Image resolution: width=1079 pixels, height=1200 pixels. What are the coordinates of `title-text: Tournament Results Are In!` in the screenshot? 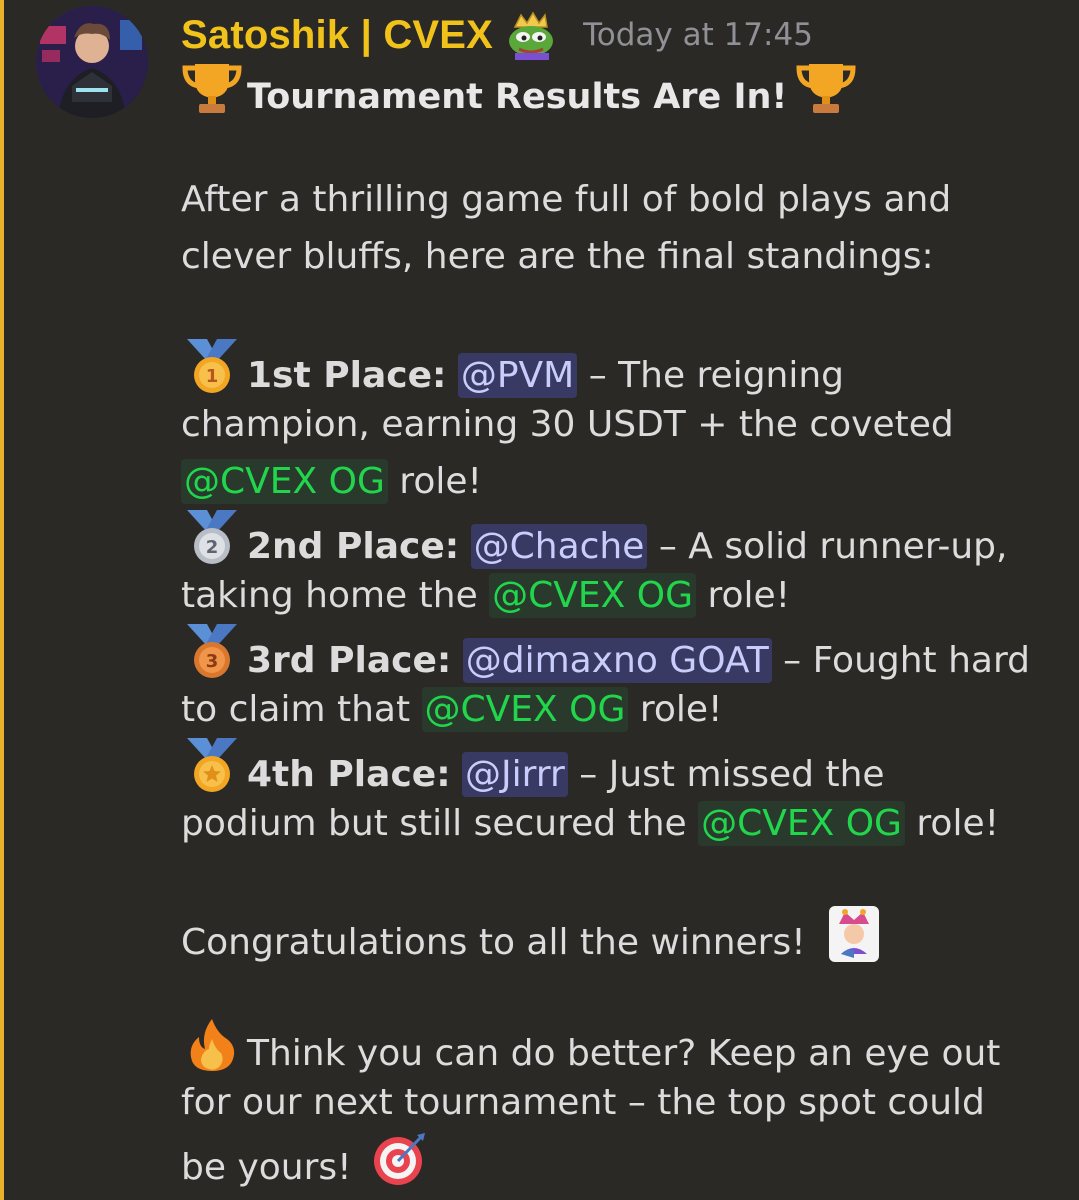 It's located at (517, 97).